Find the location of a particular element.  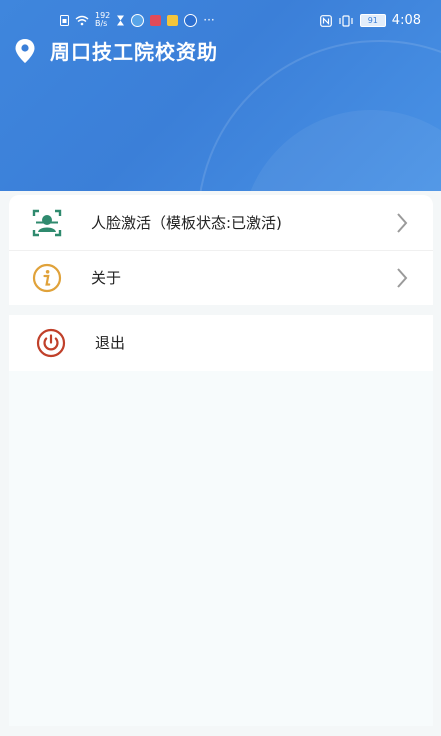

logout-button: 退出 is located at coordinates (221, 342).